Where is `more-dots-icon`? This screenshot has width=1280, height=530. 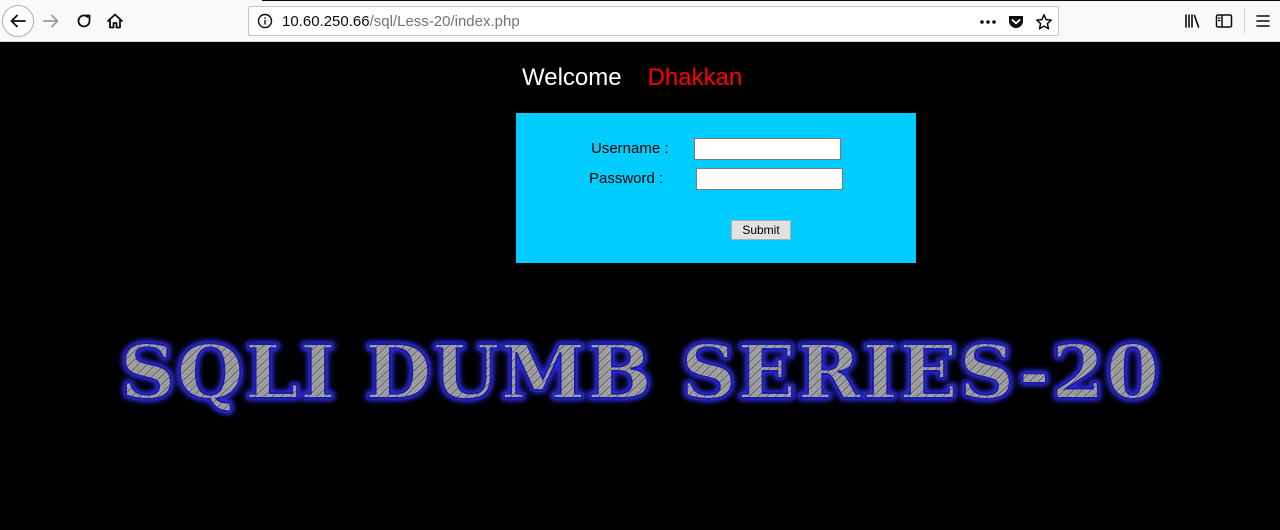 more-dots-icon is located at coordinates (988, 22).